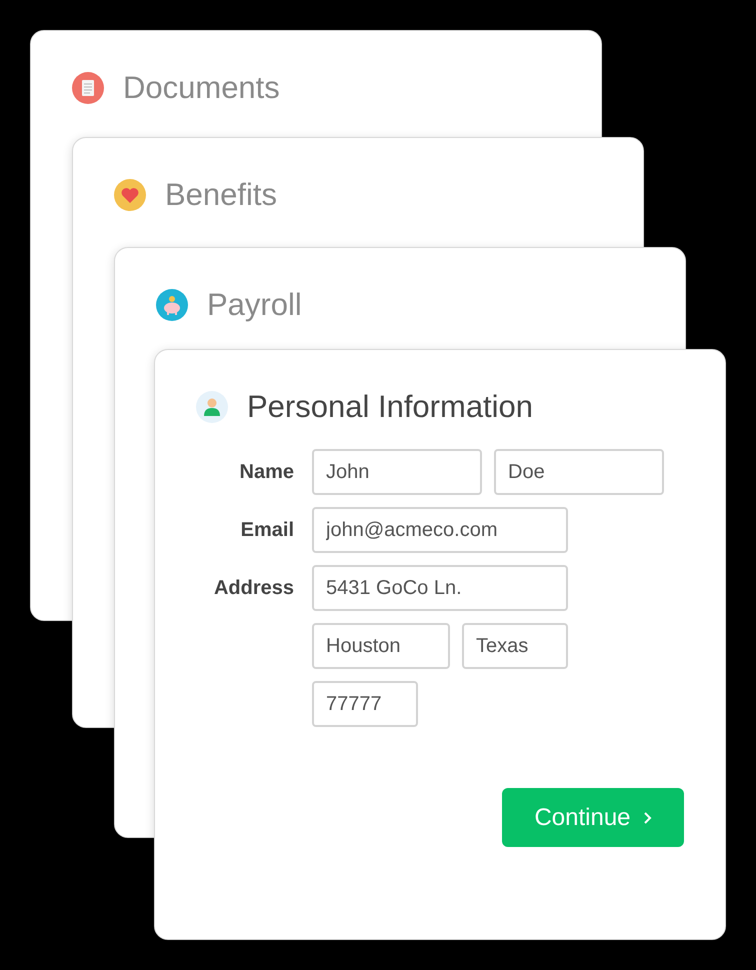  Describe the element at coordinates (381, 646) in the screenshot. I see `input-field: Houston` at that location.